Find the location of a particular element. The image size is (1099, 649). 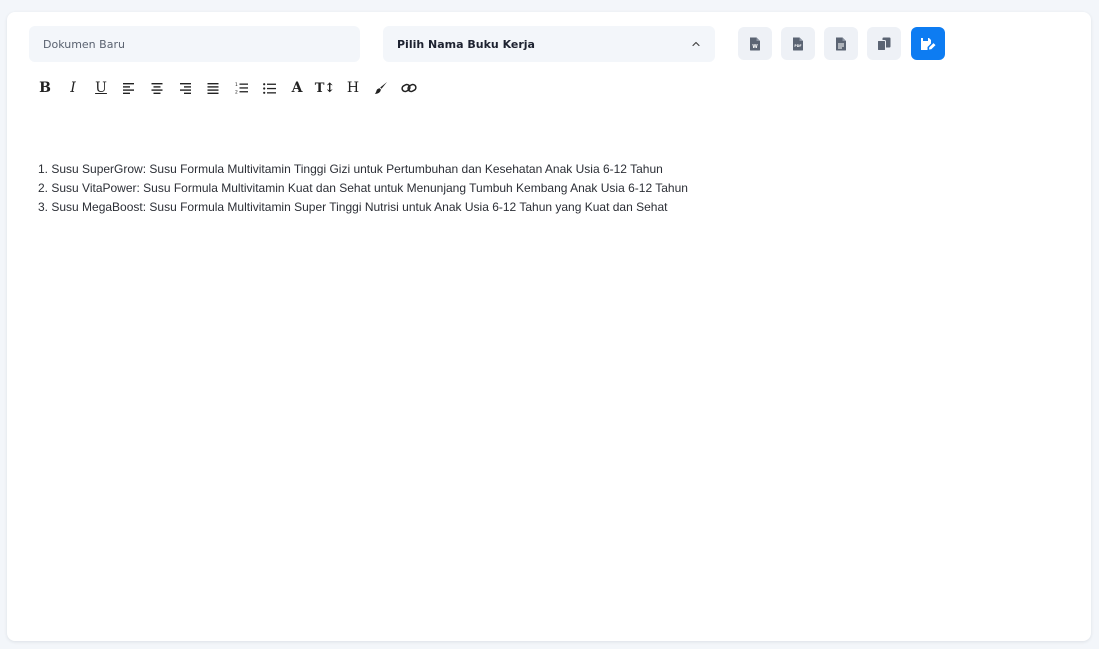

heading-button: H is located at coordinates (353, 88).